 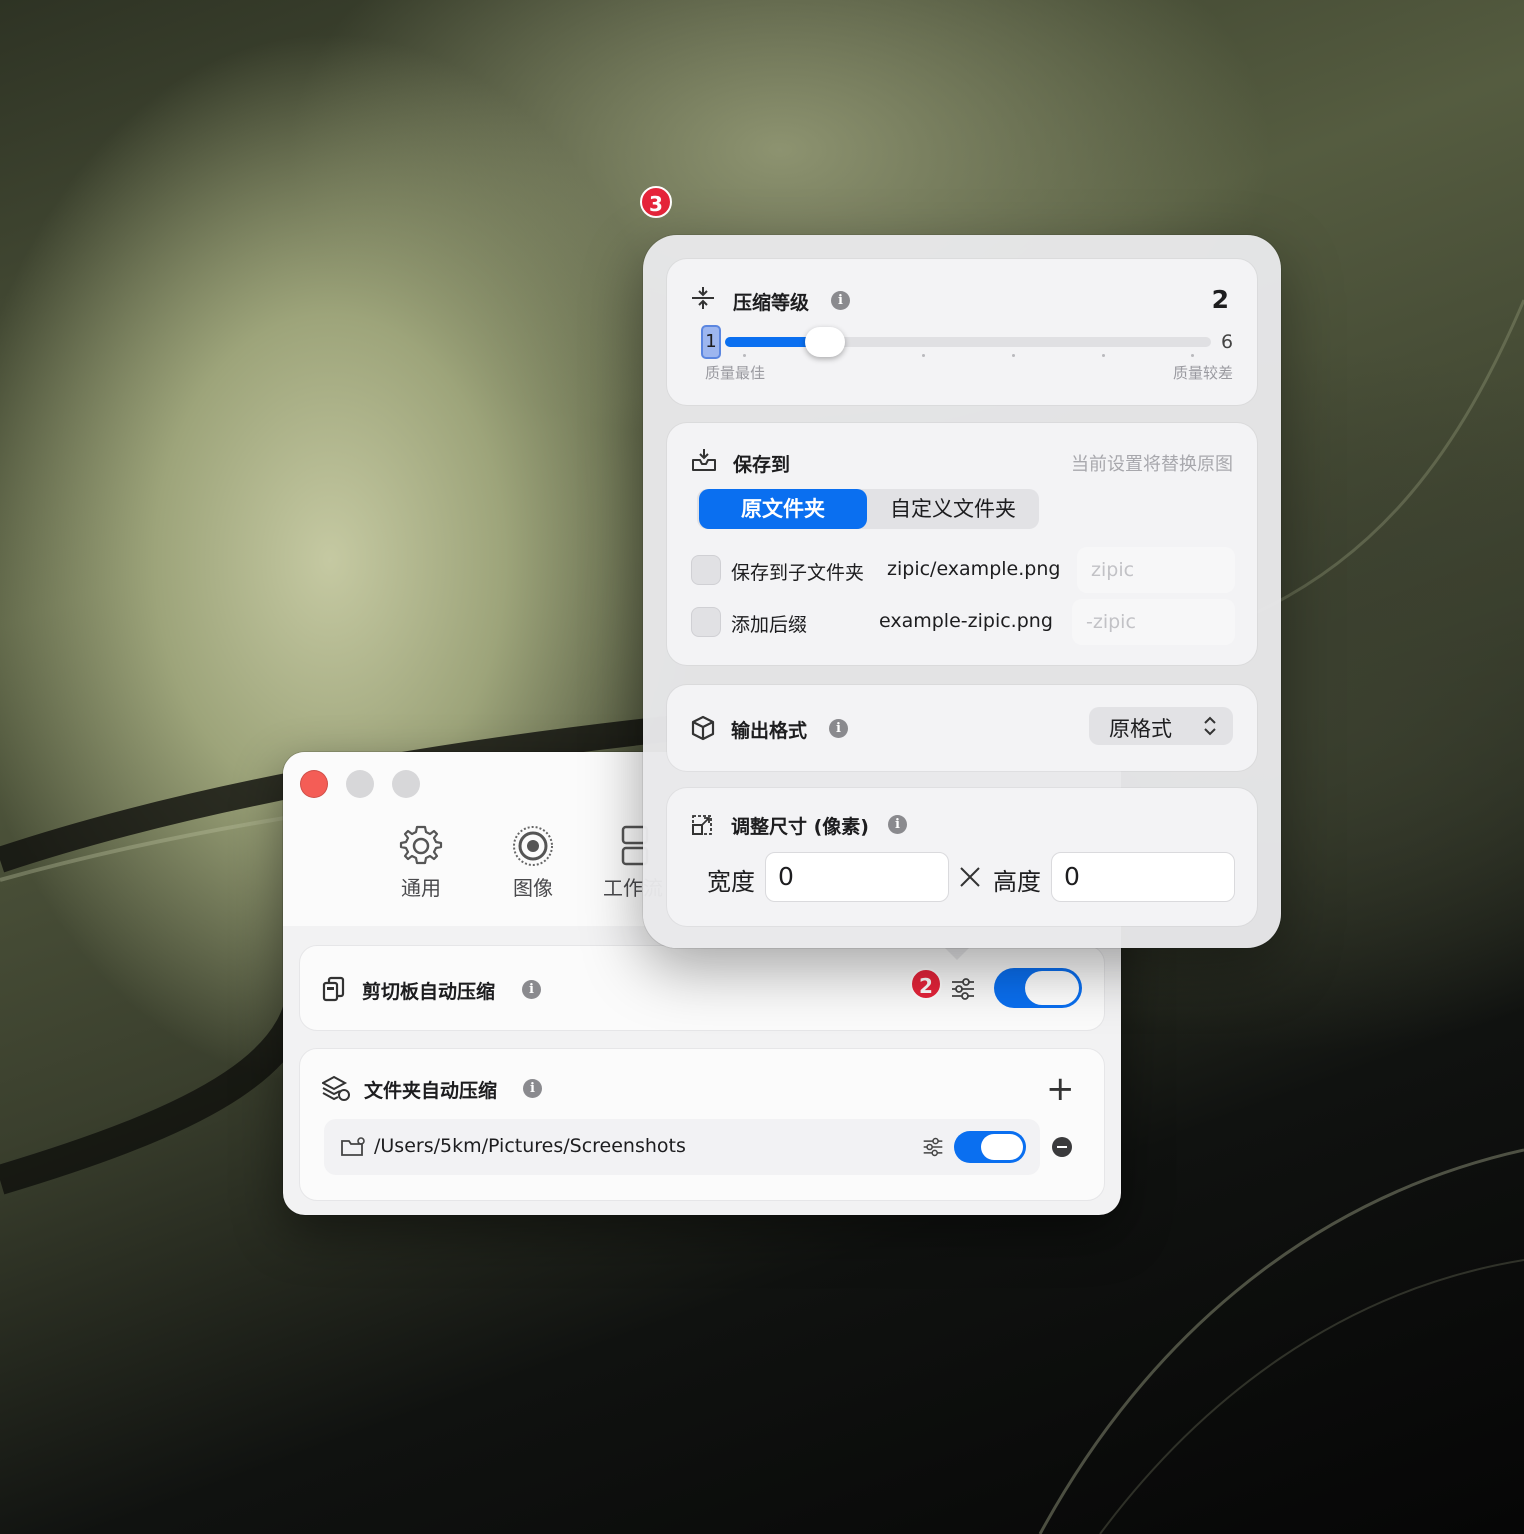 What do you see at coordinates (336, 1088) in the screenshot?
I see `layers-icon` at bounding box center [336, 1088].